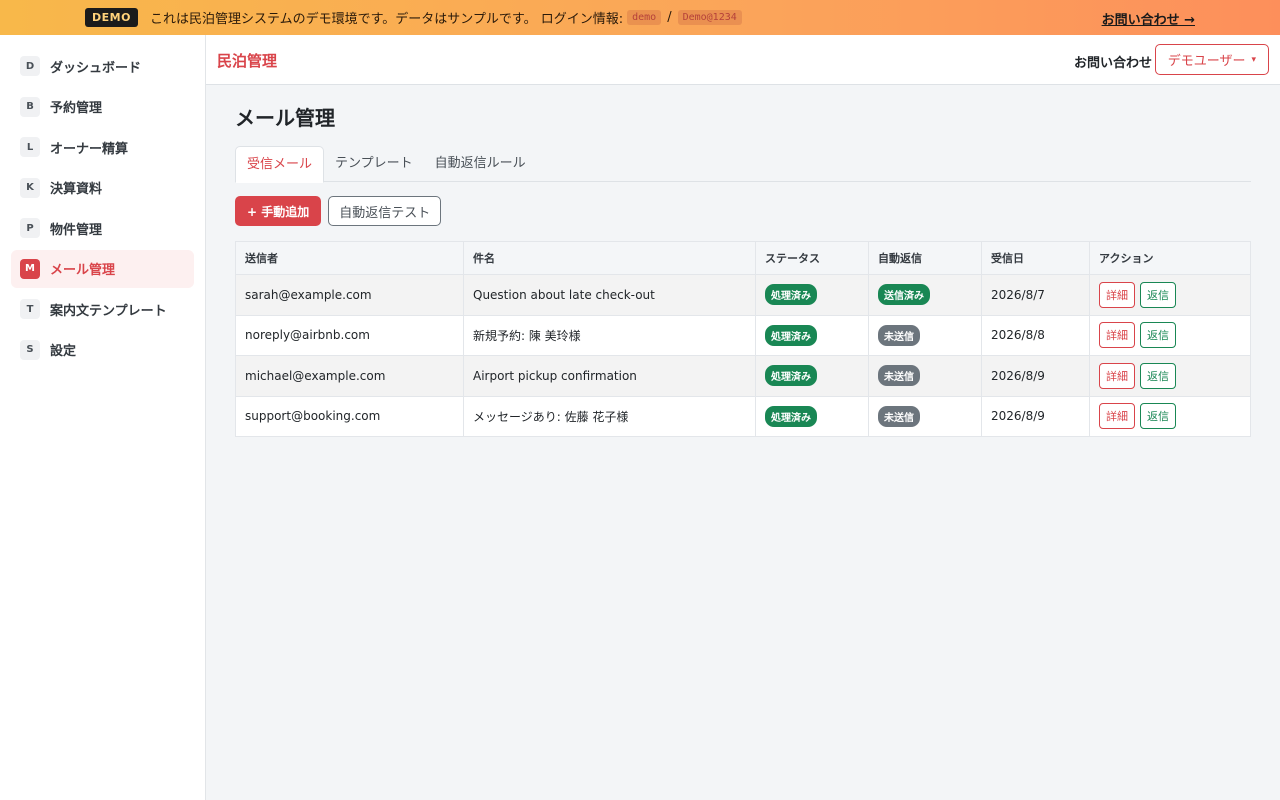 Image resolution: width=1280 pixels, height=800 pixels. I want to click on date-cell: 2026/8/8, so click(1035, 335).